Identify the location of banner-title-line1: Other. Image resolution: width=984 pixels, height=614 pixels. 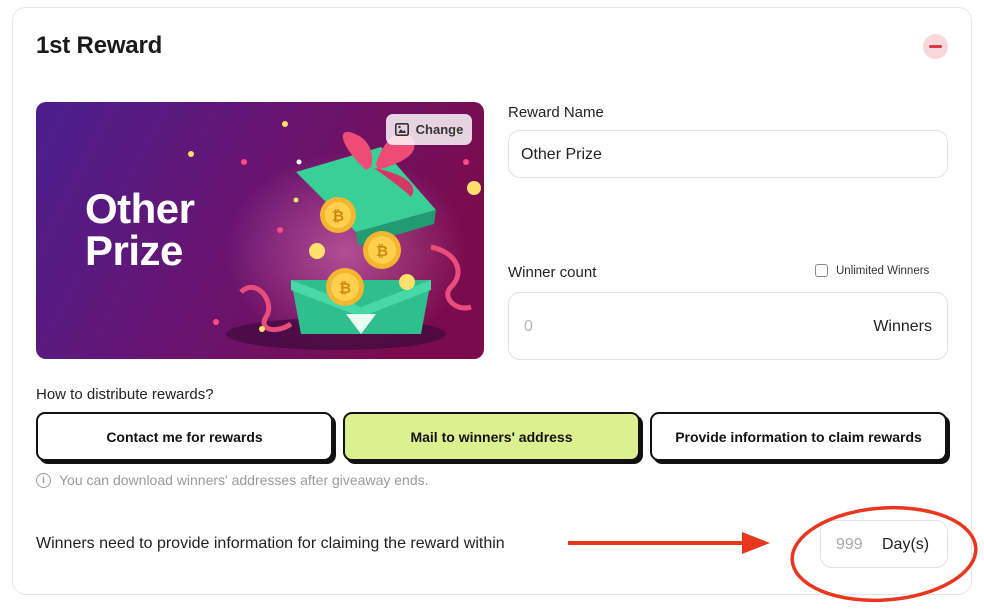
(140, 208).